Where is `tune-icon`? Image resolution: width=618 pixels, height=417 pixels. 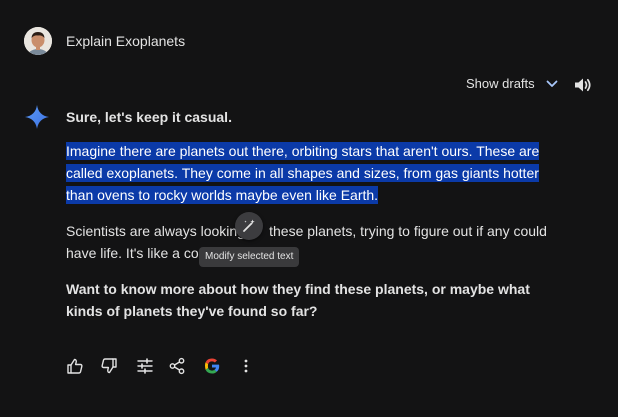 tune-icon is located at coordinates (145, 366).